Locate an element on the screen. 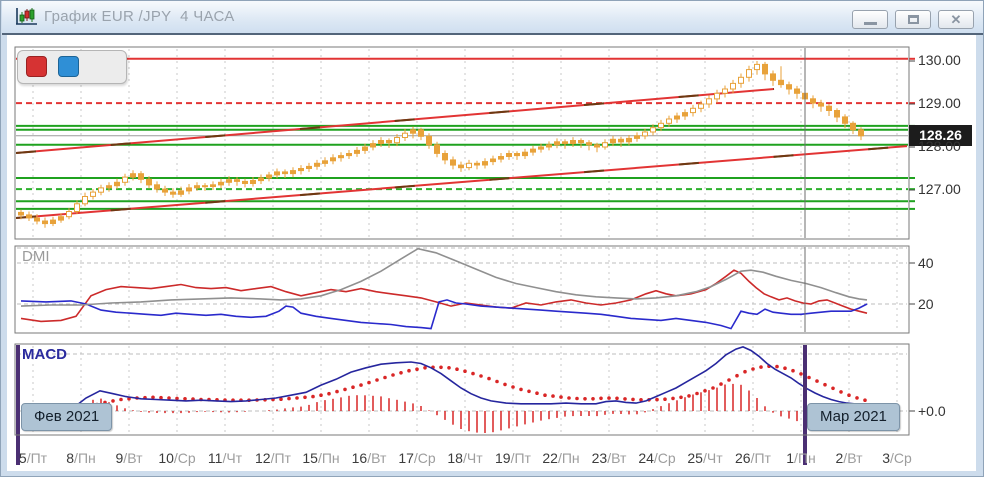 This screenshot has width=984, height=477. x-axis-label: 25/Чт is located at coordinates (705, 458).